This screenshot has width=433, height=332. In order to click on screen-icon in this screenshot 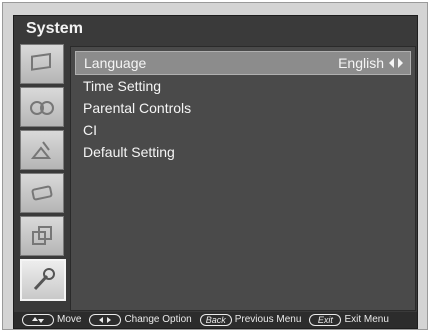, I will do `click(42, 235)`.